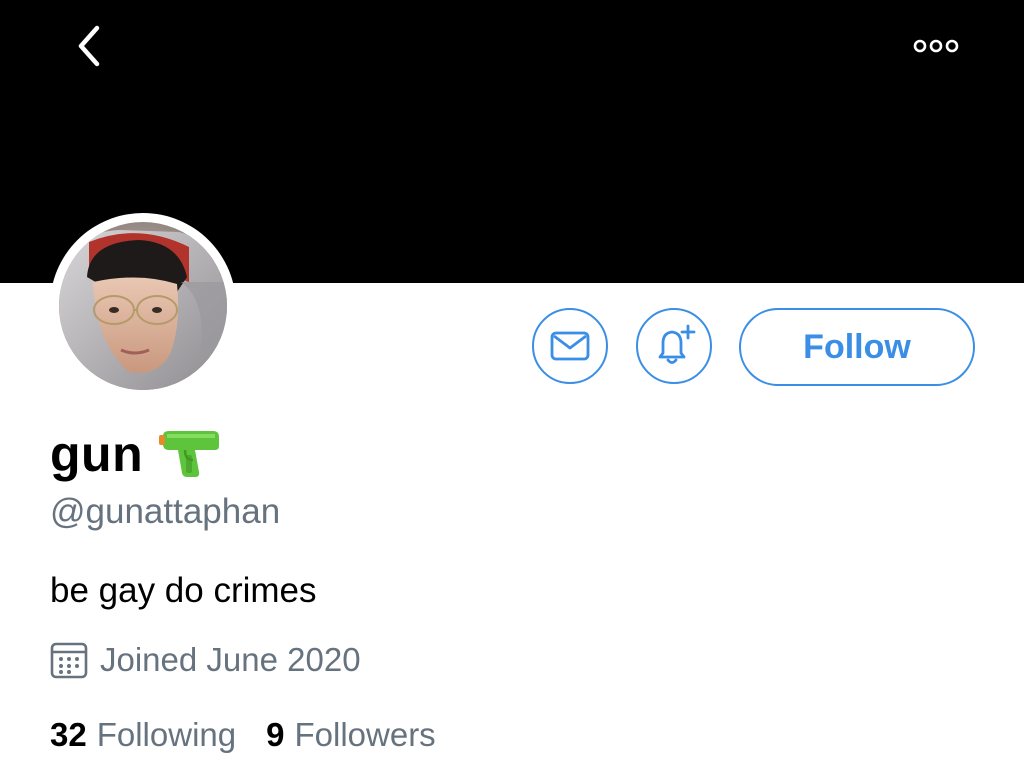 The height and width of the screenshot is (772, 1024). I want to click on display-name-row: gun, so click(135, 454).